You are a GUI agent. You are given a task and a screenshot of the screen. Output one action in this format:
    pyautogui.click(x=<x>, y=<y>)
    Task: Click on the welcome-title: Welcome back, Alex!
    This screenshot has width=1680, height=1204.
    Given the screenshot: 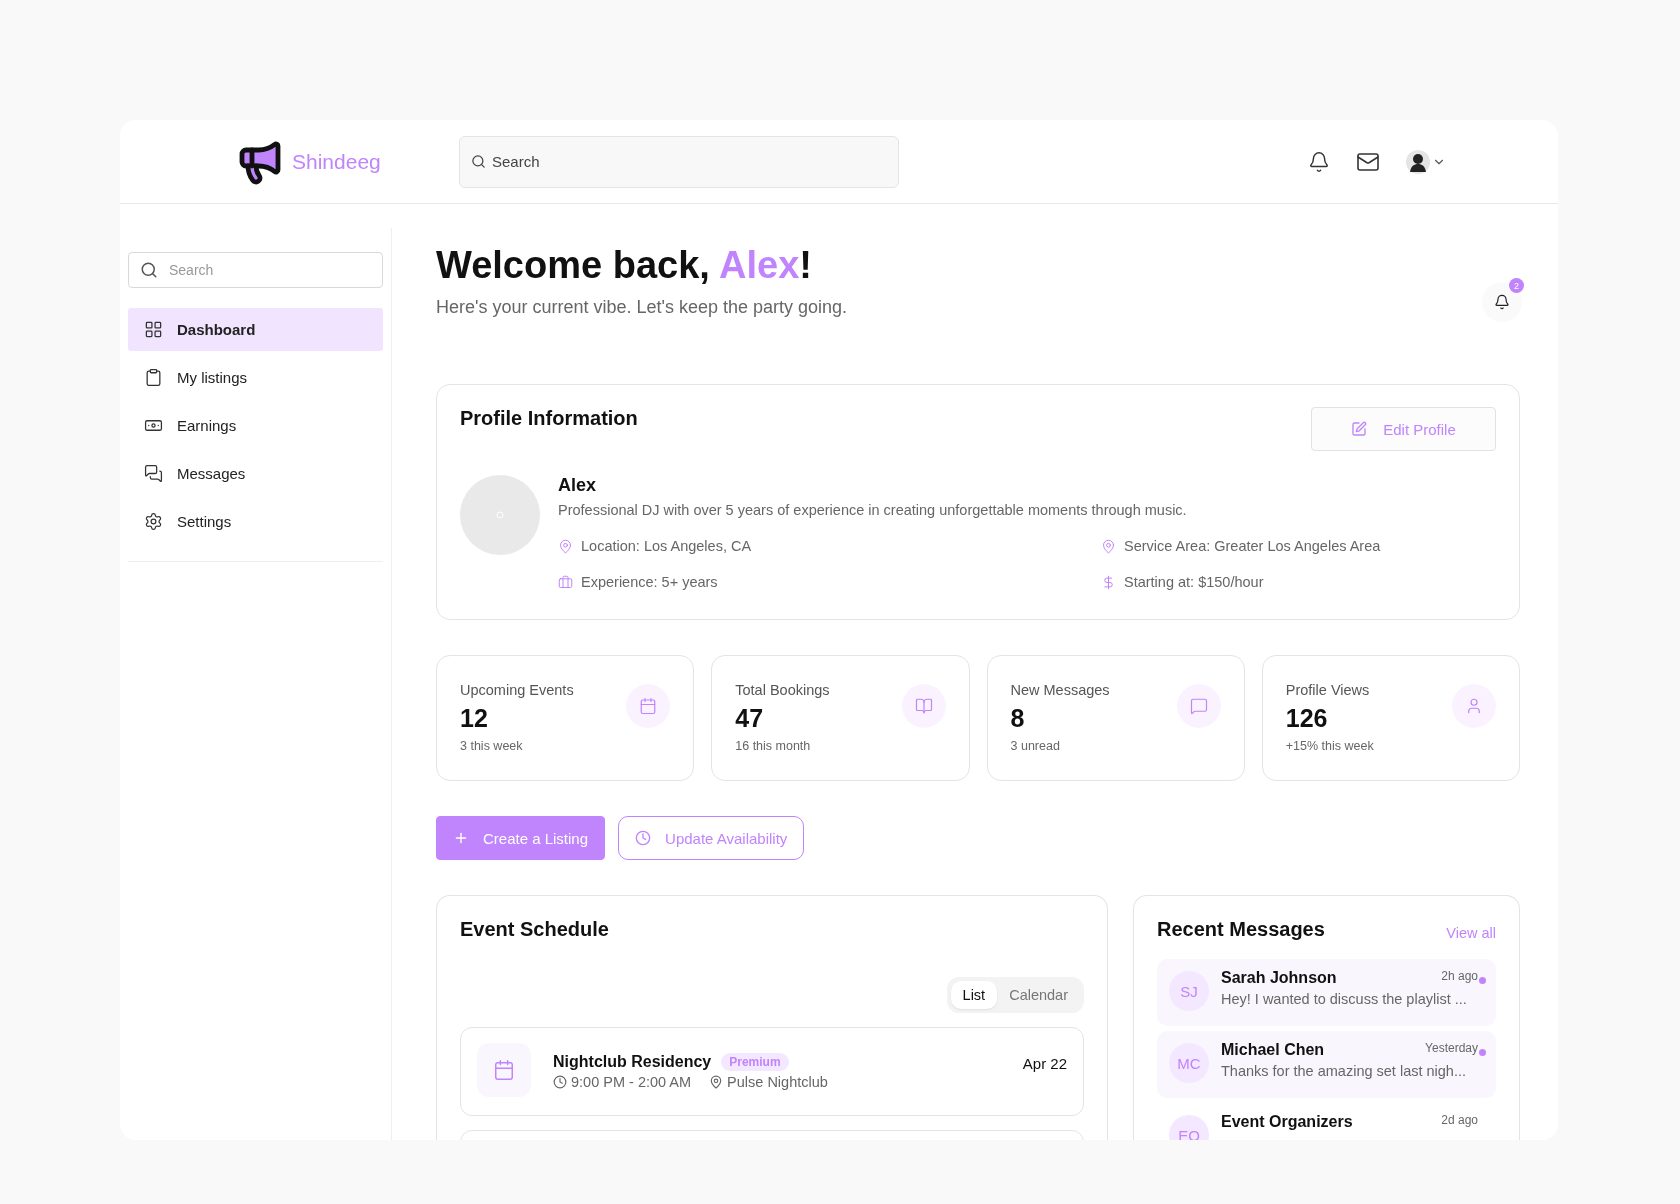 What is the action you would take?
    pyautogui.click(x=624, y=265)
    